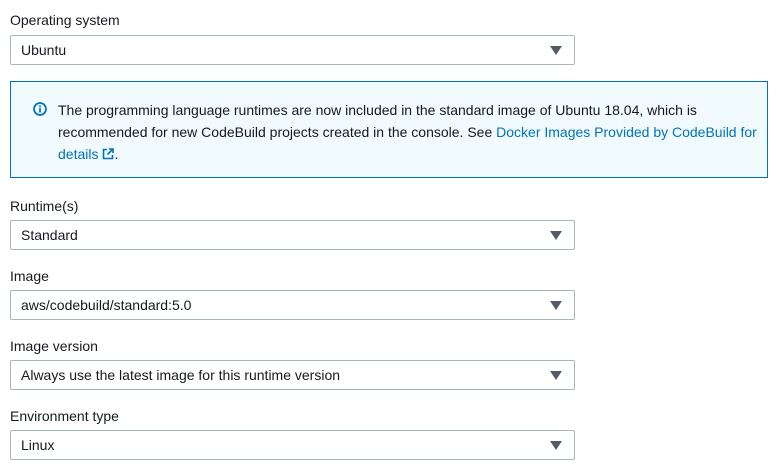 This screenshot has width=781, height=471. I want to click on image-select: aws/codebuild/standard:5.0, so click(292, 305).